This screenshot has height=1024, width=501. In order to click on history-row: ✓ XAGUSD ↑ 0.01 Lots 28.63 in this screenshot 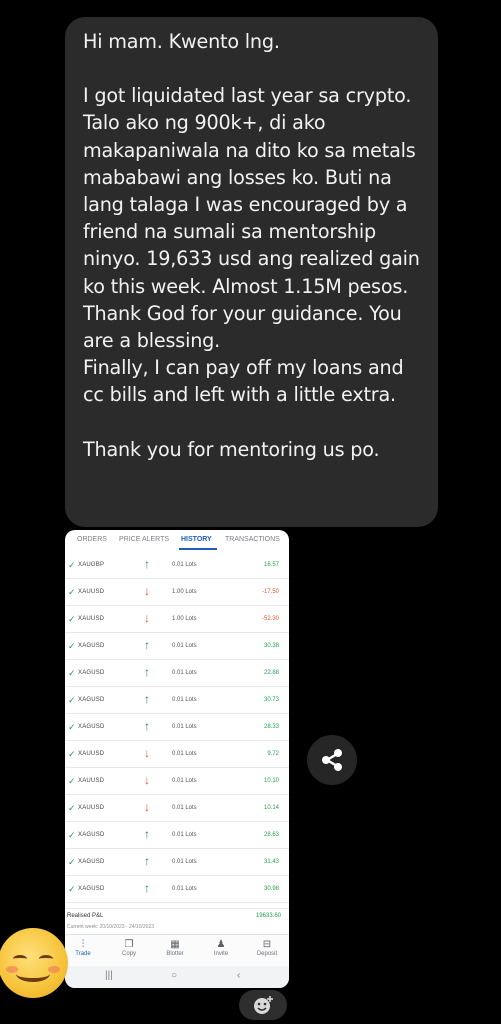, I will do `click(177, 835)`.